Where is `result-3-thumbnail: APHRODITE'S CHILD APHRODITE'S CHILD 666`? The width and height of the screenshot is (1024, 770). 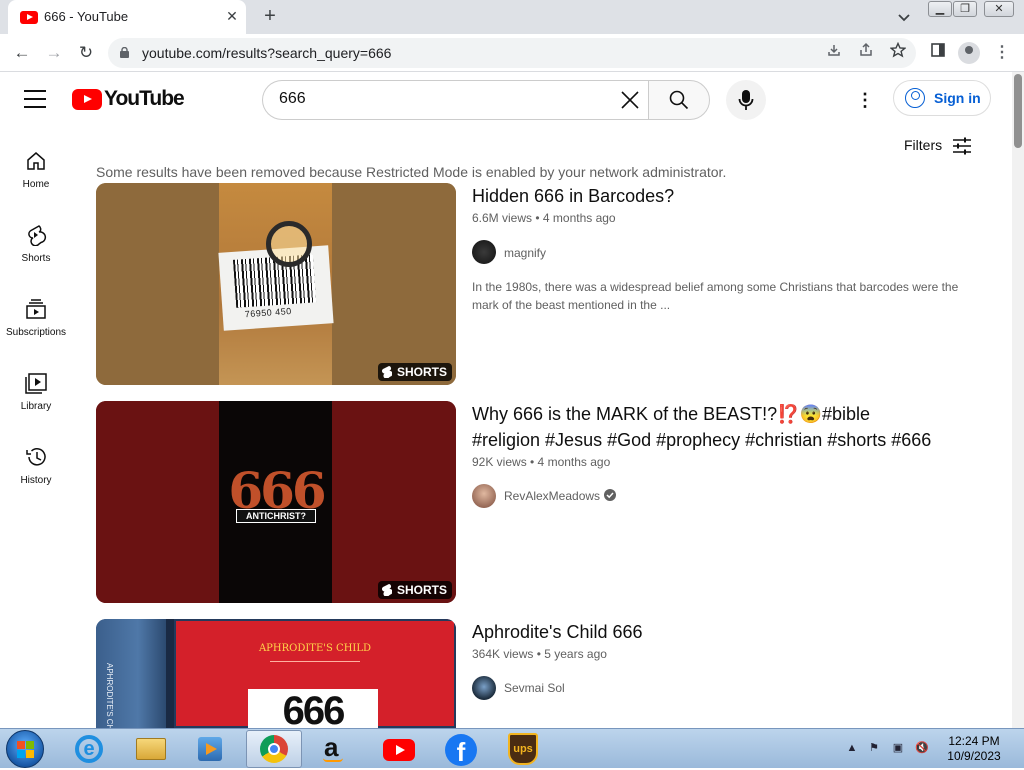 result-3-thumbnail: APHRODITE'S CHILD APHRODITE'S CHILD 666 is located at coordinates (276, 673).